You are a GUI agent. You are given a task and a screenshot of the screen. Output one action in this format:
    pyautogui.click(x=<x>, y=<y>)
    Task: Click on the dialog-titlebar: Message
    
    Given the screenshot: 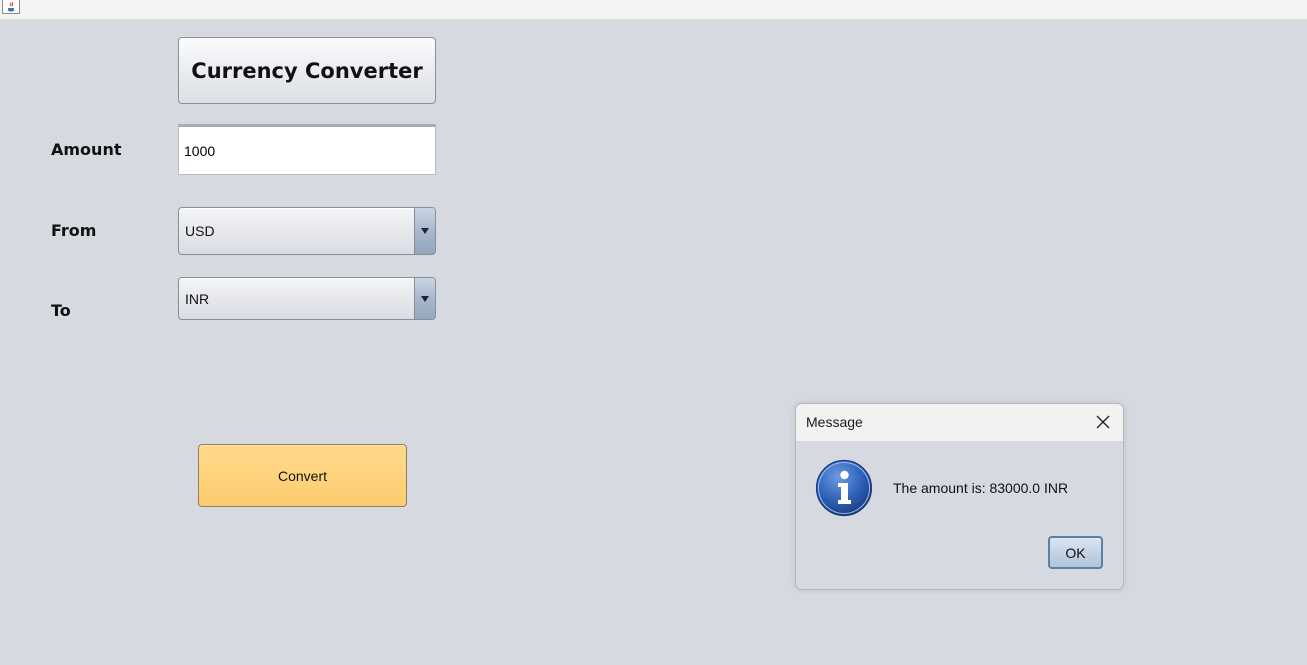 What is the action you would take?
    pyautogui.click(x=959, y=422)
    